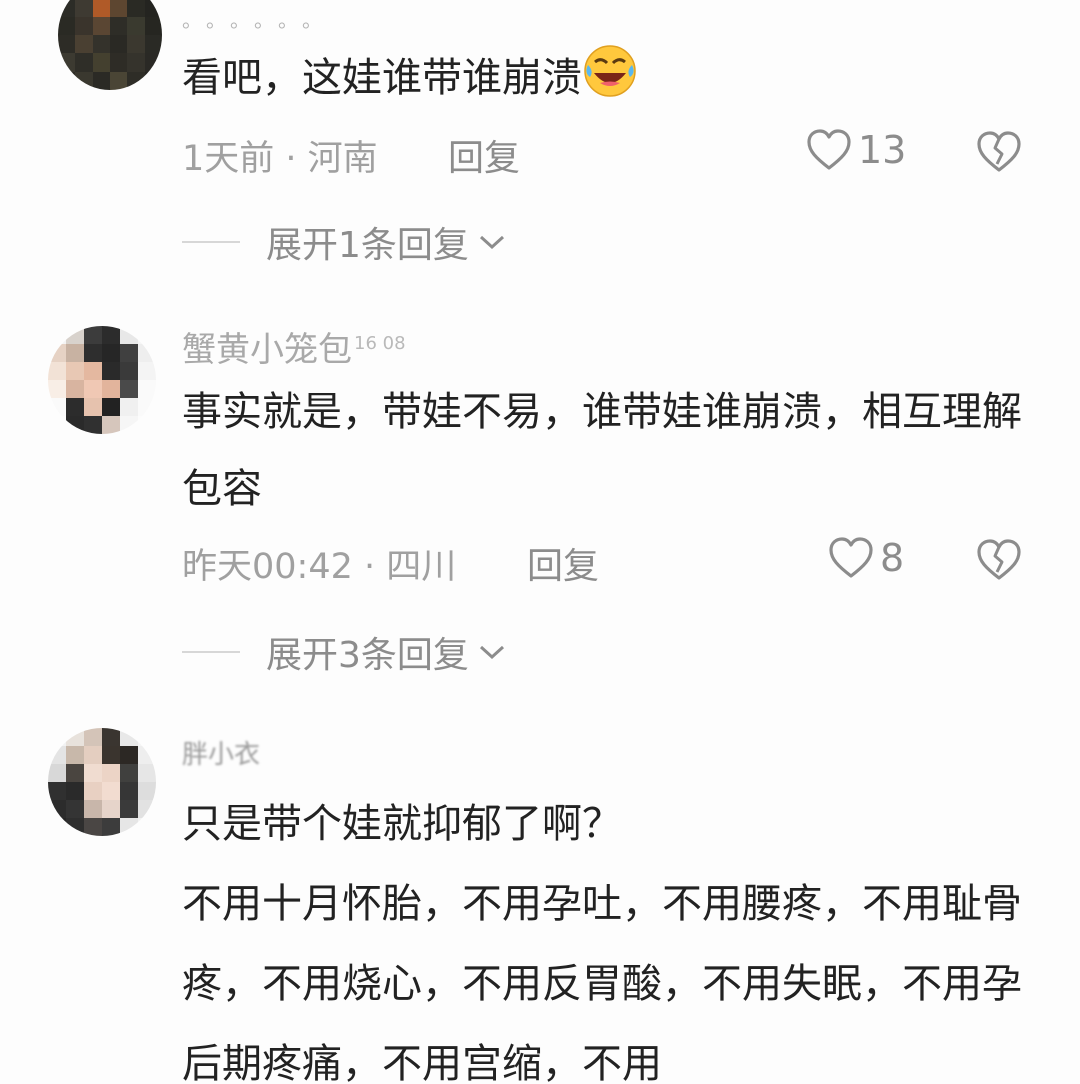  What do you see at coordinates (280, 159) in the screenshot?
I see `comment-meta: 1天前 · 河南` at bounding box center [280, 159].